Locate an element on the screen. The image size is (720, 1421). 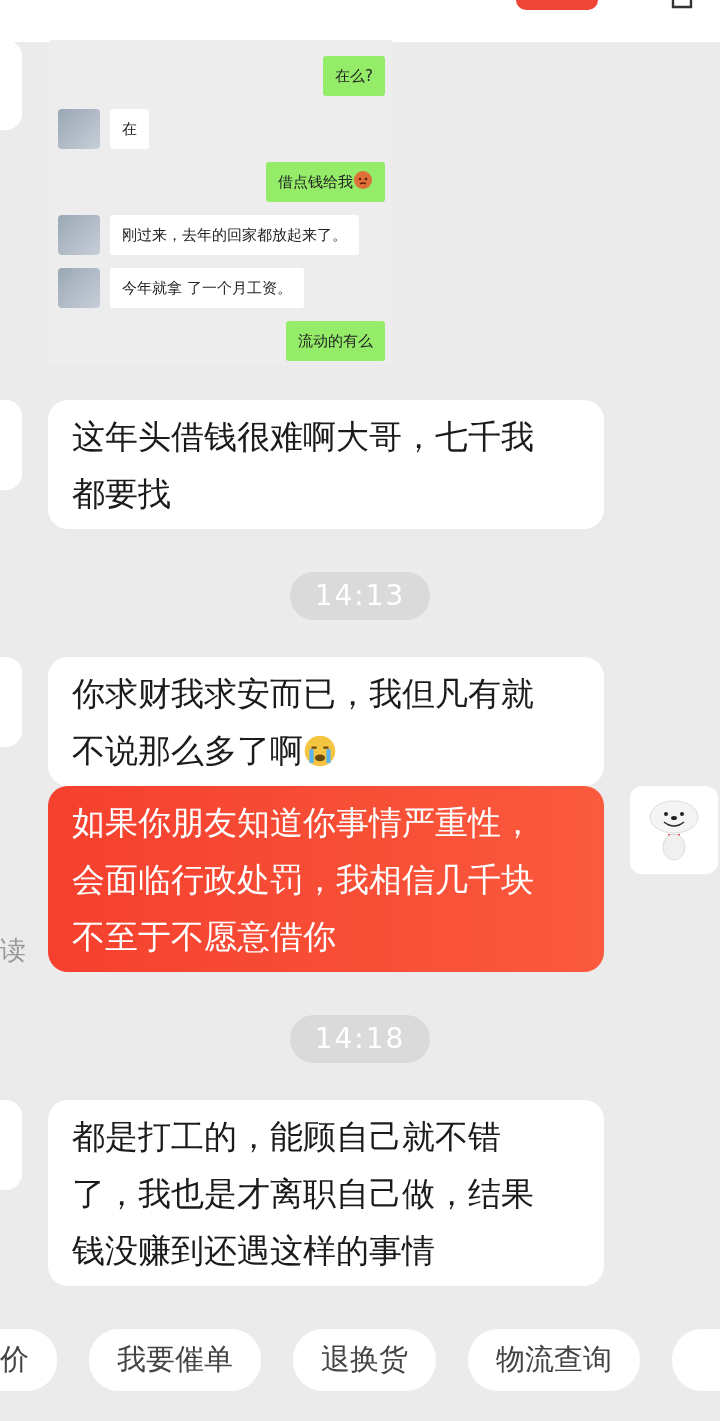
read-status: 读 is located at coordinates (13, 950).